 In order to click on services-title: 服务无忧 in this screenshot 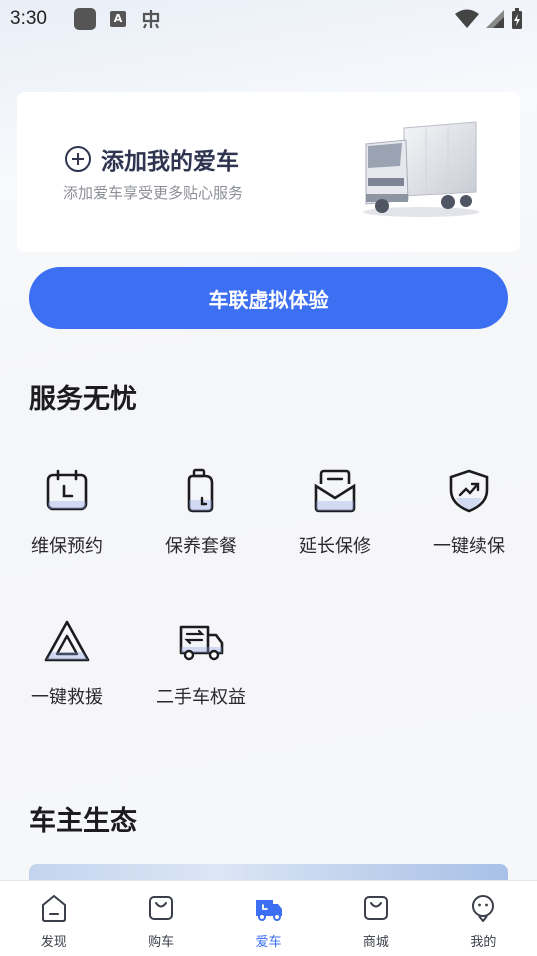, I will do `click(83, 399)`.